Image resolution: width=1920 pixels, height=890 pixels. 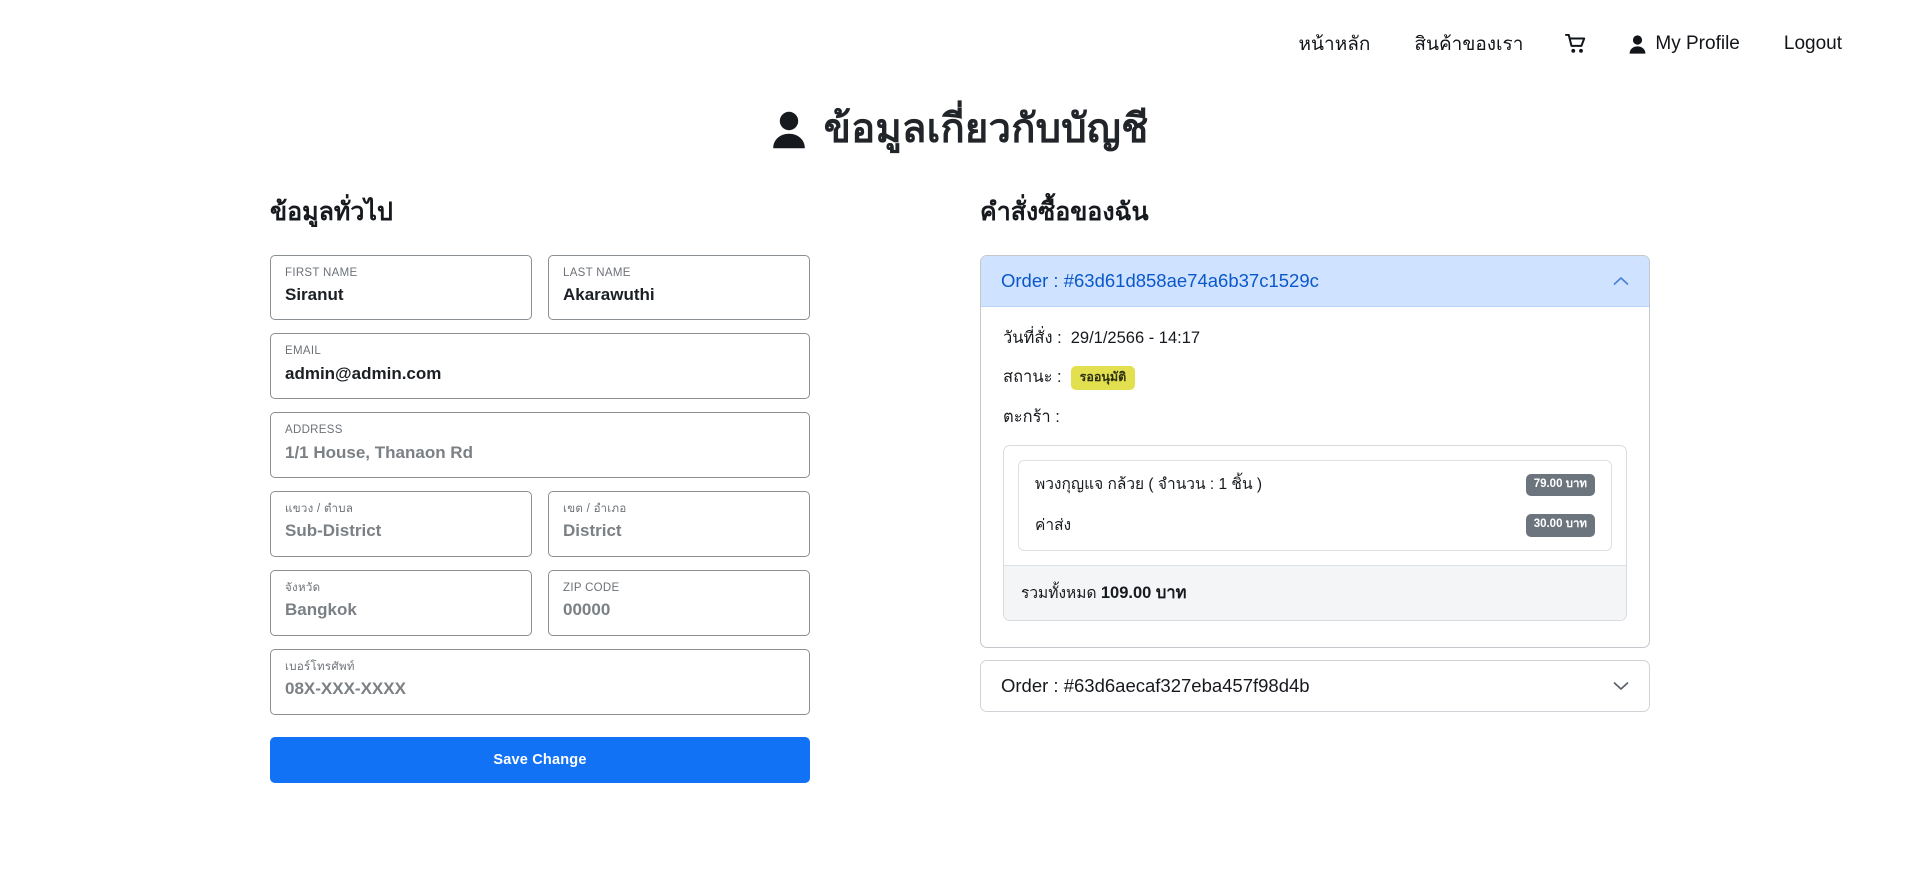 I want to click on cart-total-value: 109.00 บาท, so click(x=1143, y=593).